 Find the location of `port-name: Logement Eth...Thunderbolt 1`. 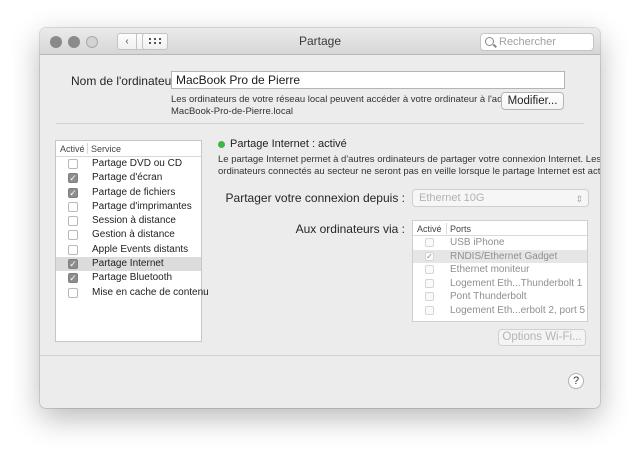

port-name: Logement Eth...Thunderbolt 1 is located at coordinates (516, 283).